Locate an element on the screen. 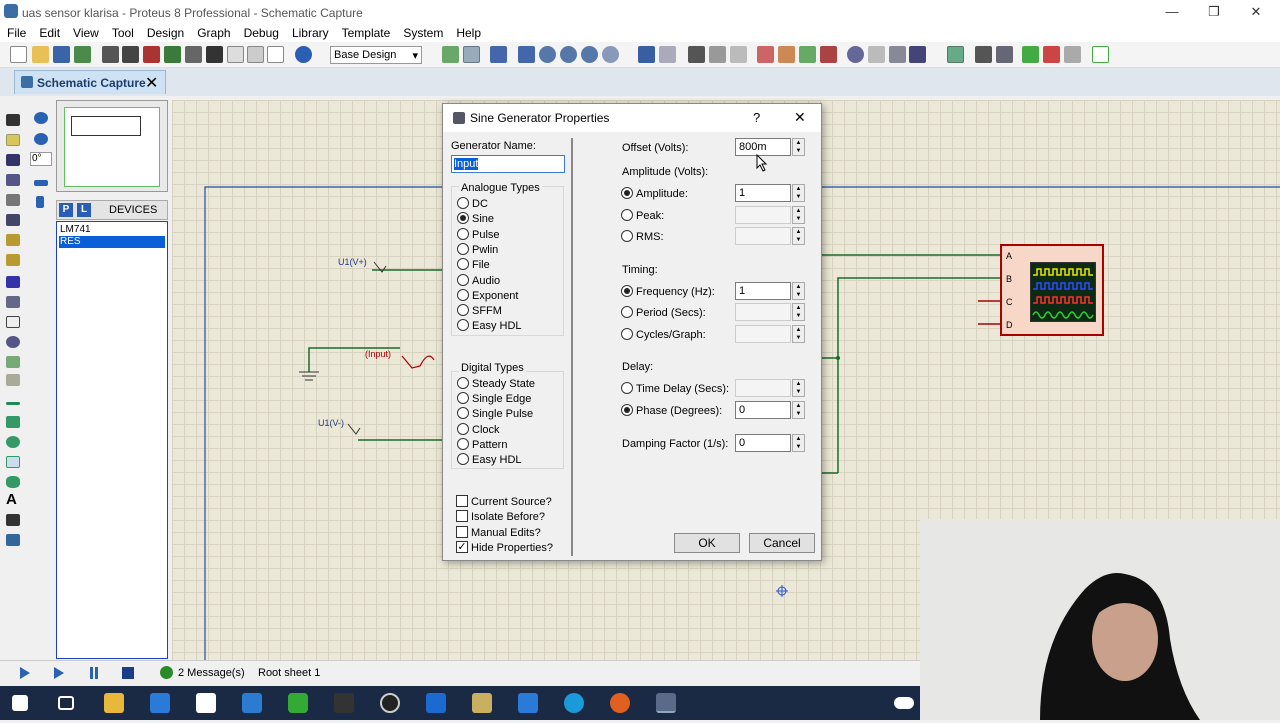 This screenshot has width=1280, height=723. marker-icon is located at coordinates (13, 540).